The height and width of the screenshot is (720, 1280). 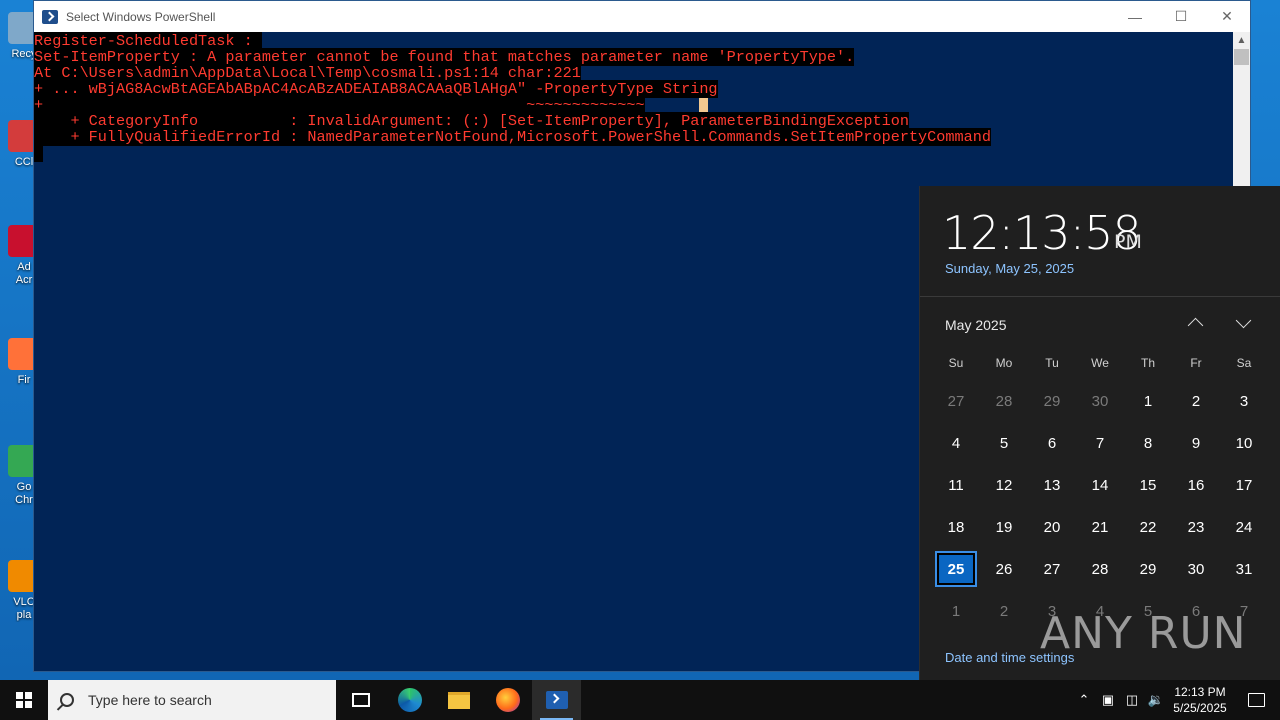 I want to click on calendar-day: 20, so click(x=1052, y=527).